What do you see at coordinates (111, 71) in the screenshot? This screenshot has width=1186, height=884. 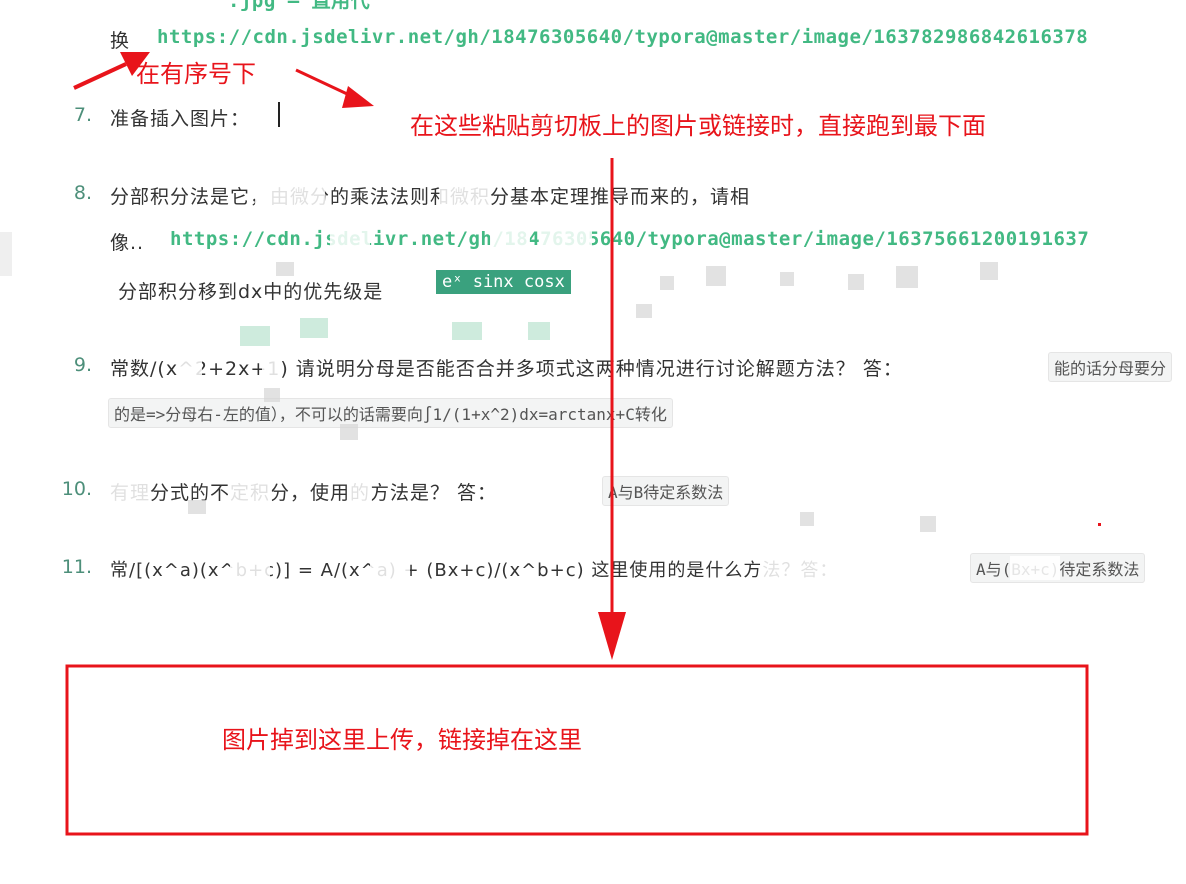 I see `arrow-to-list-number` at bounding box center [111, 71].